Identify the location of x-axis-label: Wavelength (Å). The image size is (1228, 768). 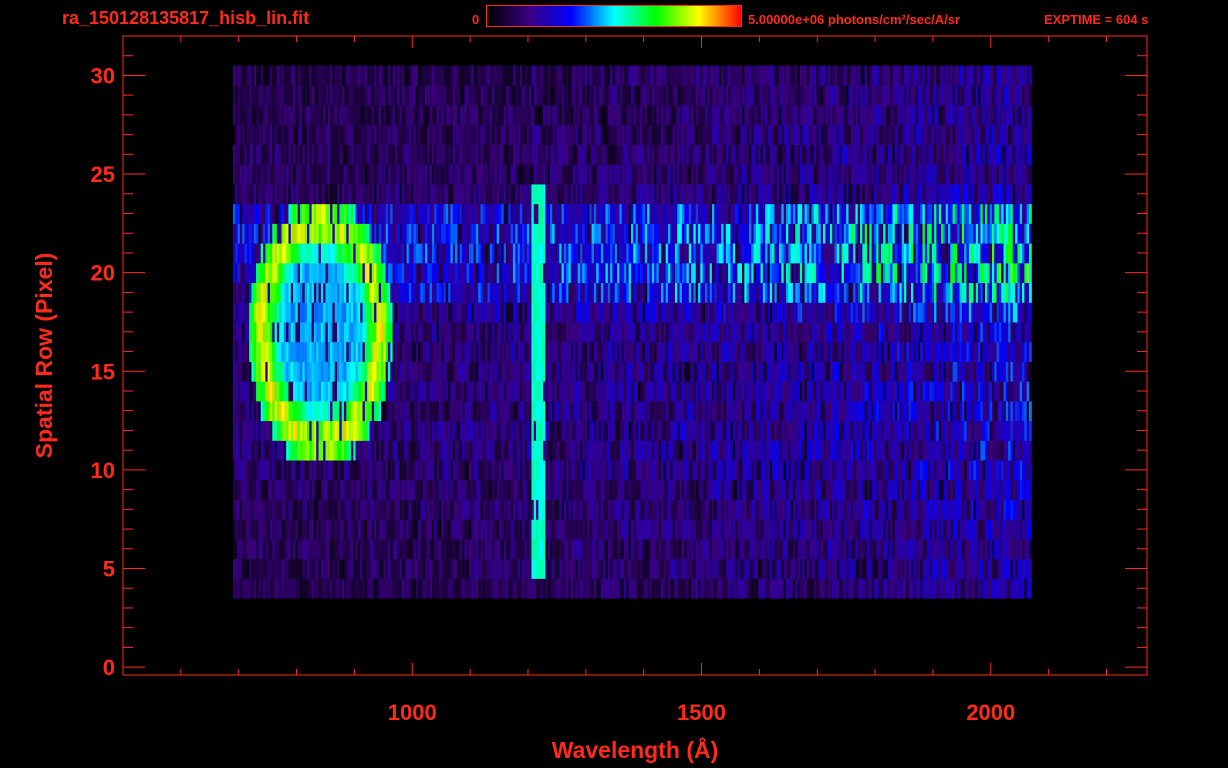
(635, 749).